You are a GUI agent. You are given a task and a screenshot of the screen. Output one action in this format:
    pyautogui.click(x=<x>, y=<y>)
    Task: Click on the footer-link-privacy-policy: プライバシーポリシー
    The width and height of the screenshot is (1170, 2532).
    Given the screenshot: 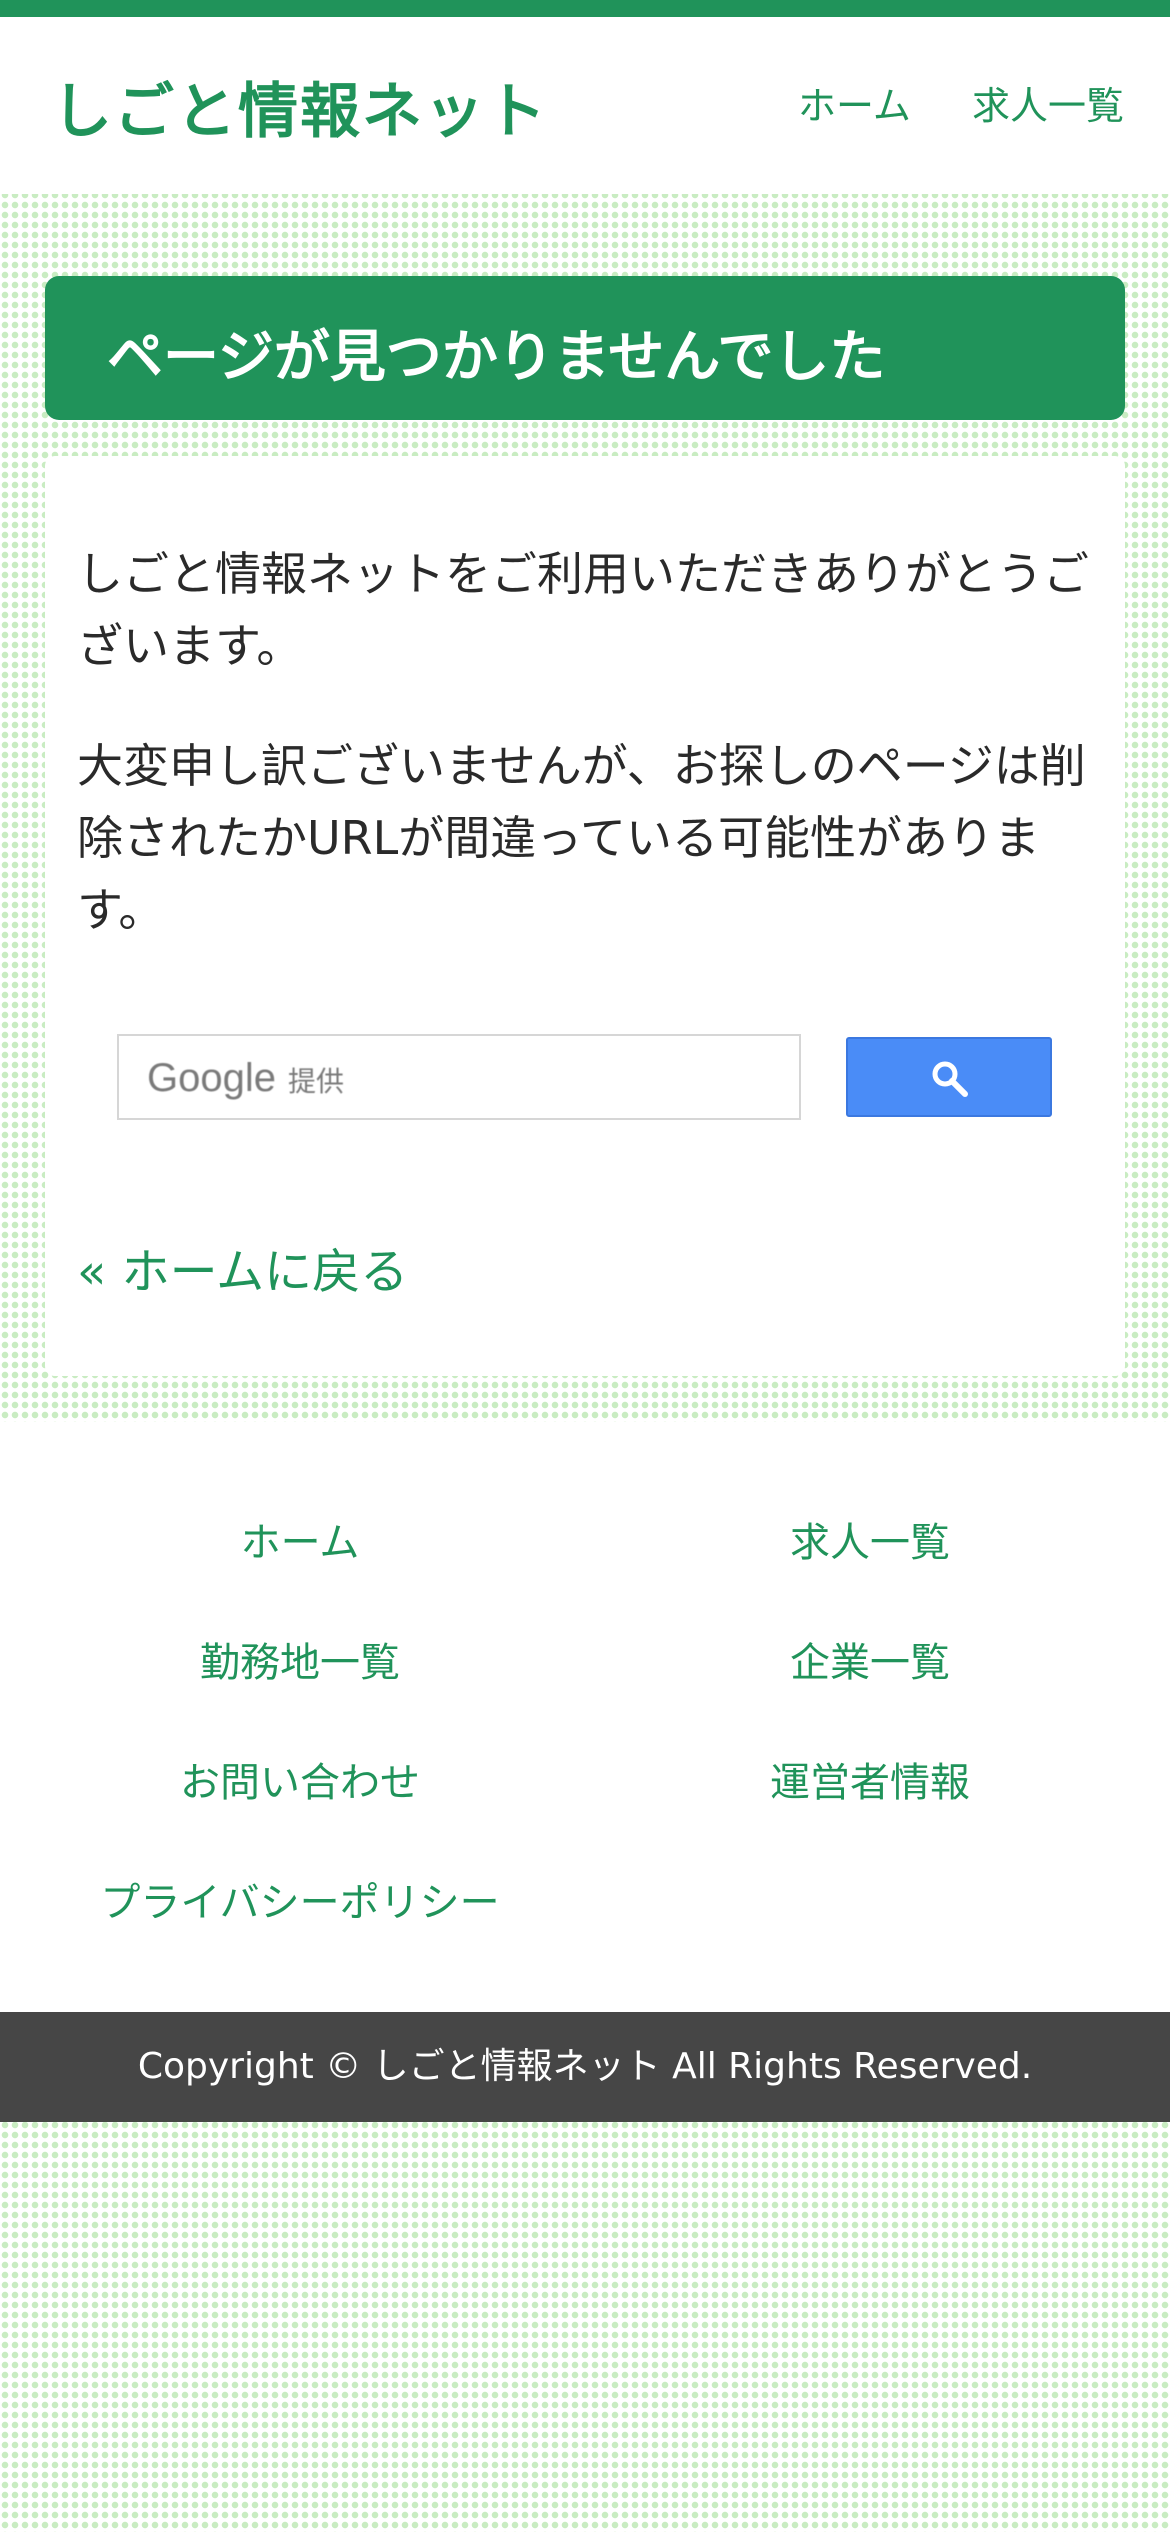 What is the action you would take?
    pyautogui.click(x=300, y=1899)
    